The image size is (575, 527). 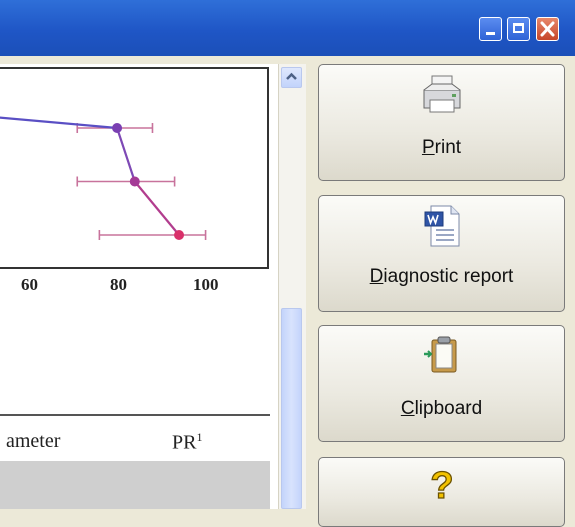 What do you see at coordinates (441, 226) in the screenshot?
I see `word-document-icon` at bounding box center [441, 226].